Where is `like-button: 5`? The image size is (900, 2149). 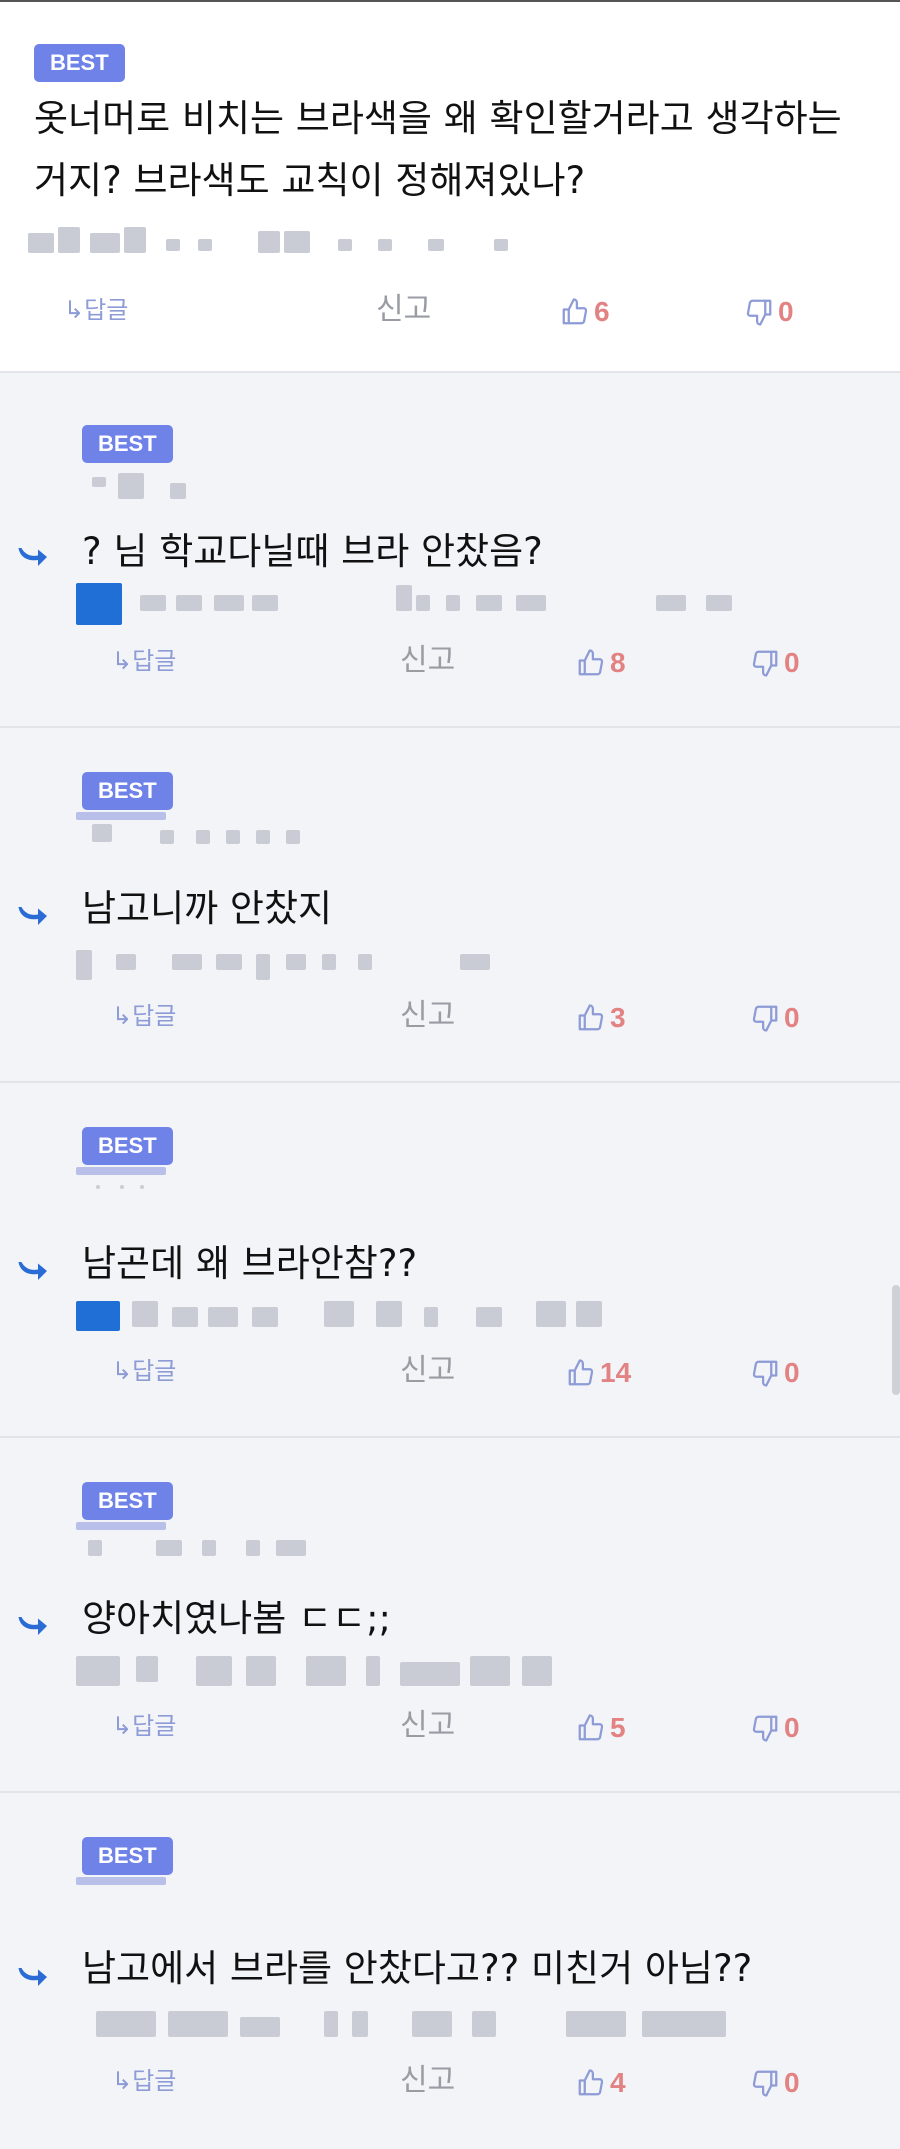
like-button: 5 is located at coordinates (601, 1726).